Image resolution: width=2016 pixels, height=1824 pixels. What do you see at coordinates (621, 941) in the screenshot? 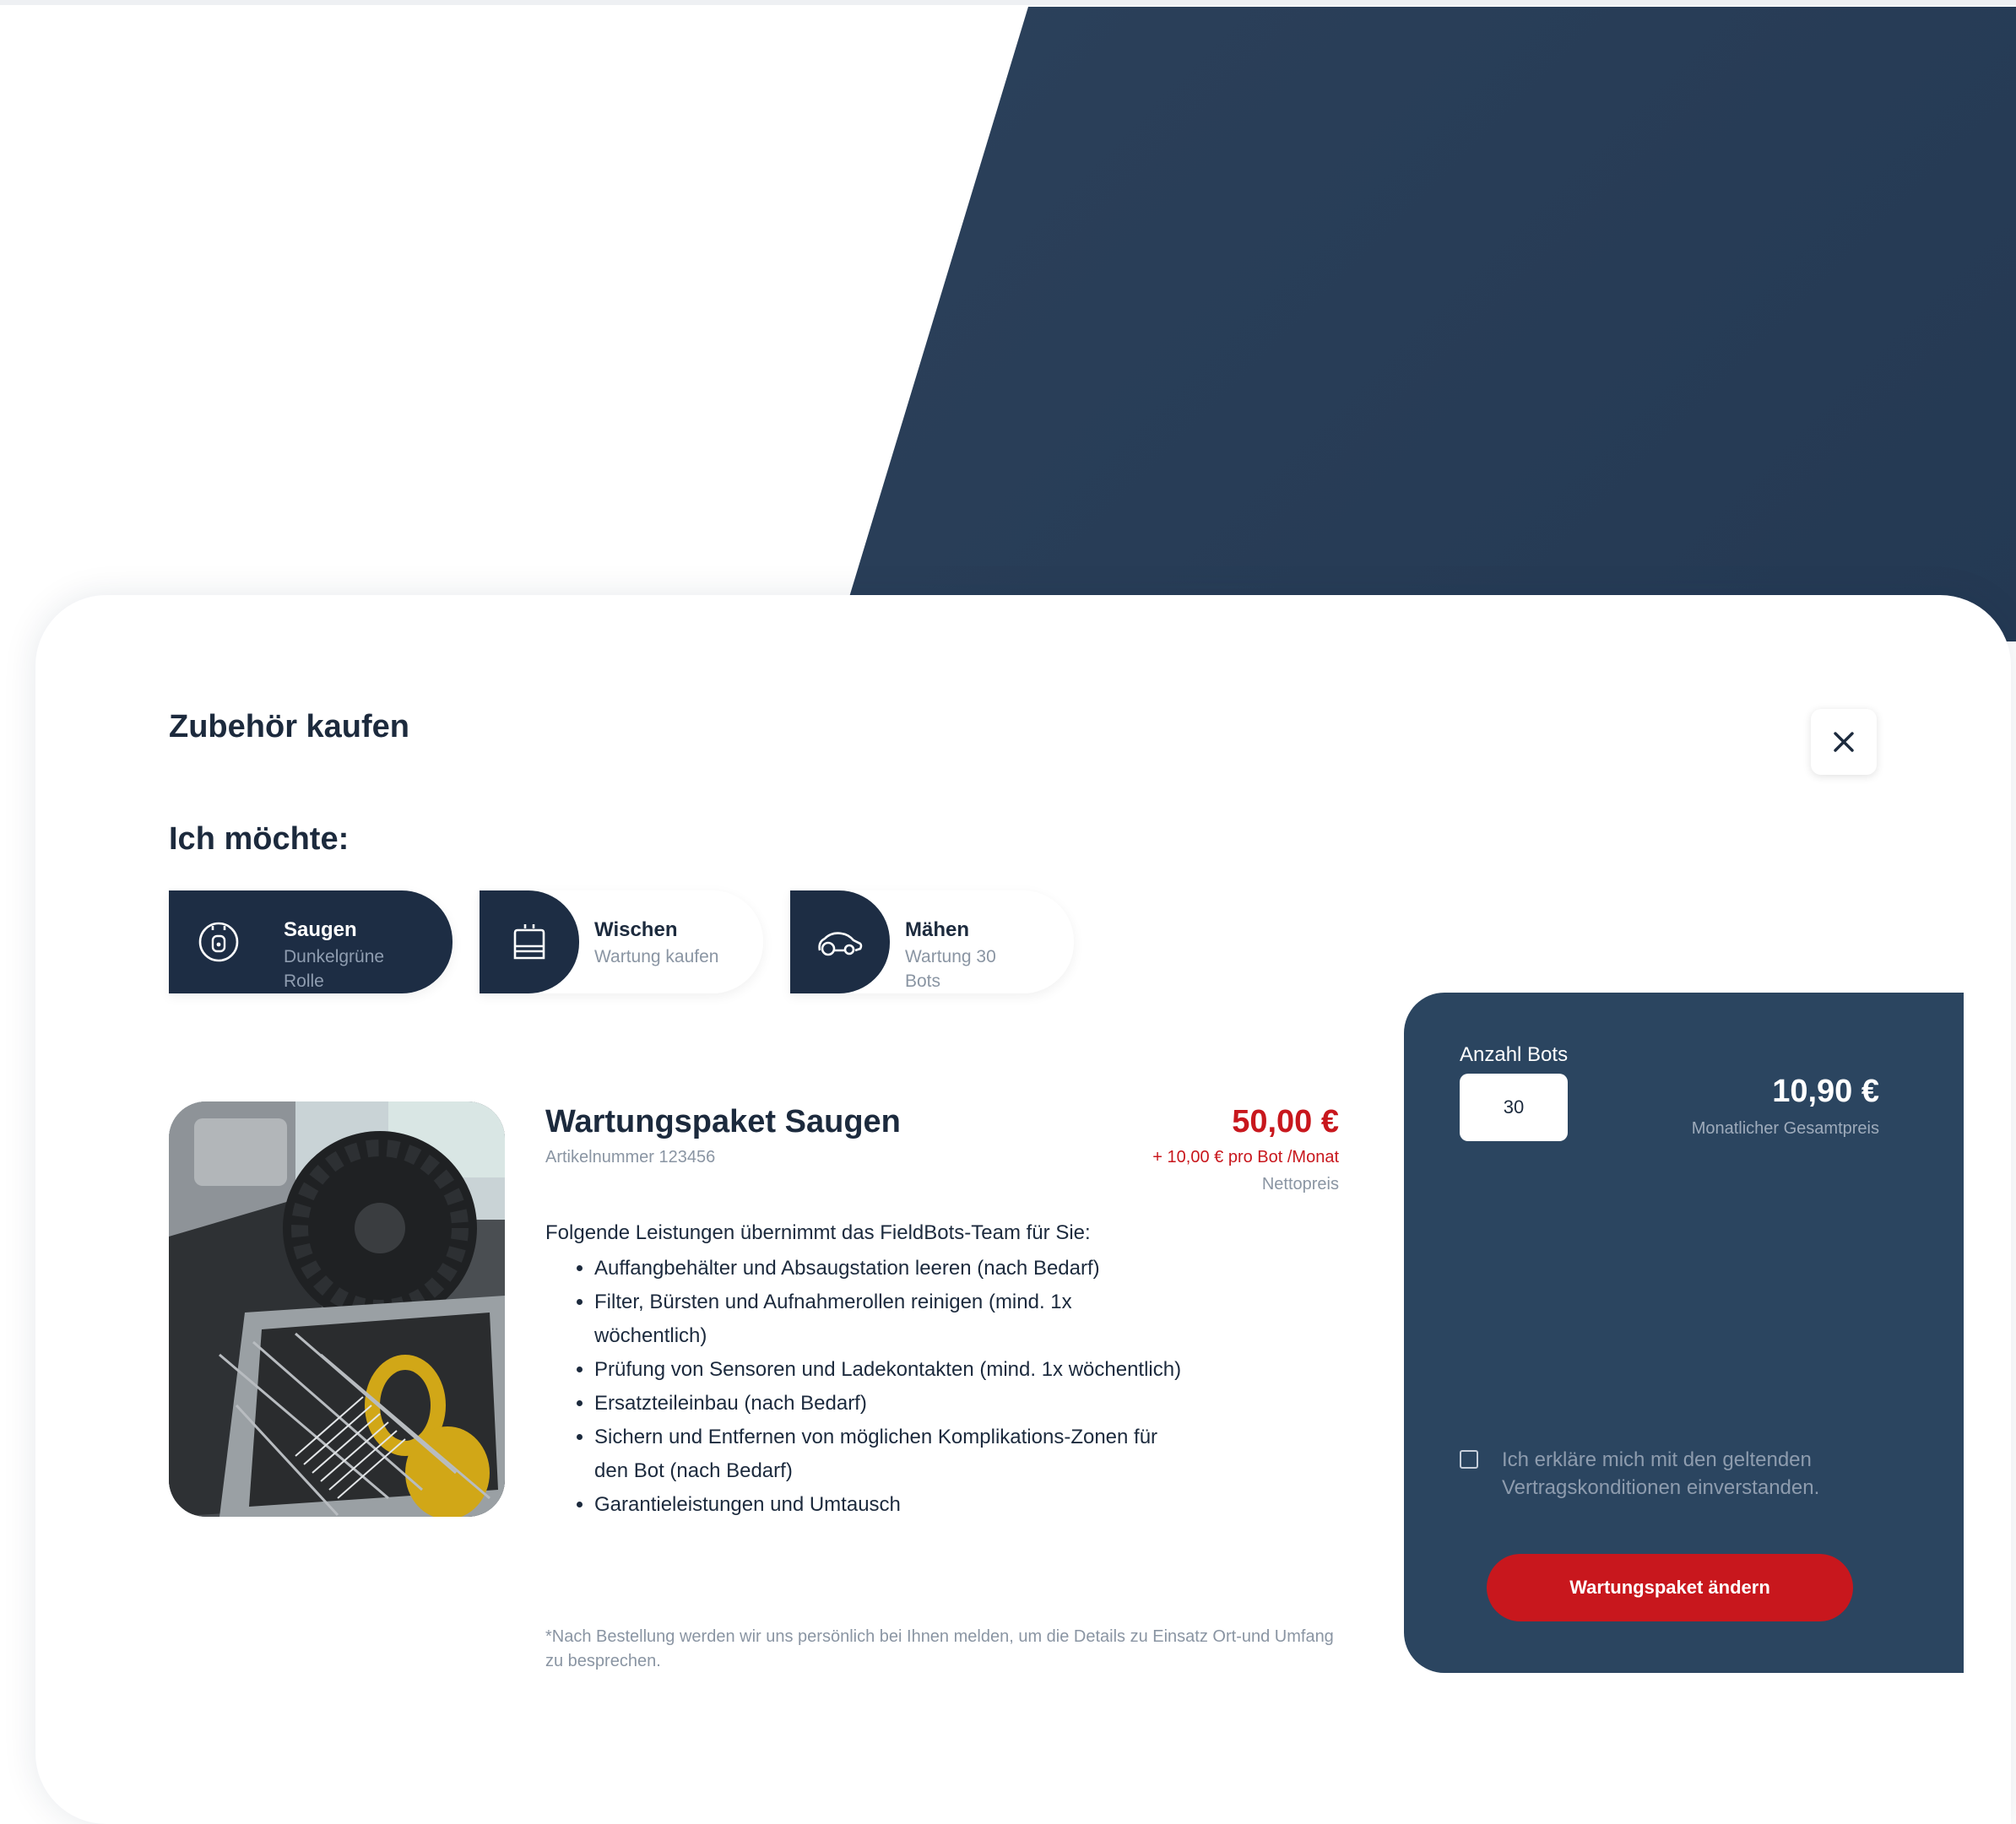
I see `option-wischen: Wischen Wartung kaufen` at bounding box center [621, 941].